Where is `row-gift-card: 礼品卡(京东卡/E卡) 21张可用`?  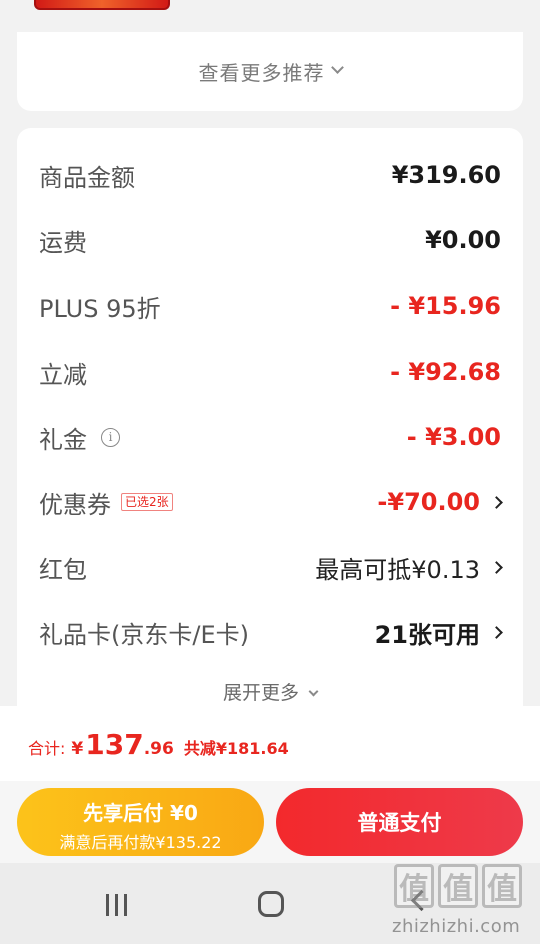
row-gift-card: 礼品卡(京东卡/E卡) 21张可用 is located at coordinates (271, 632).